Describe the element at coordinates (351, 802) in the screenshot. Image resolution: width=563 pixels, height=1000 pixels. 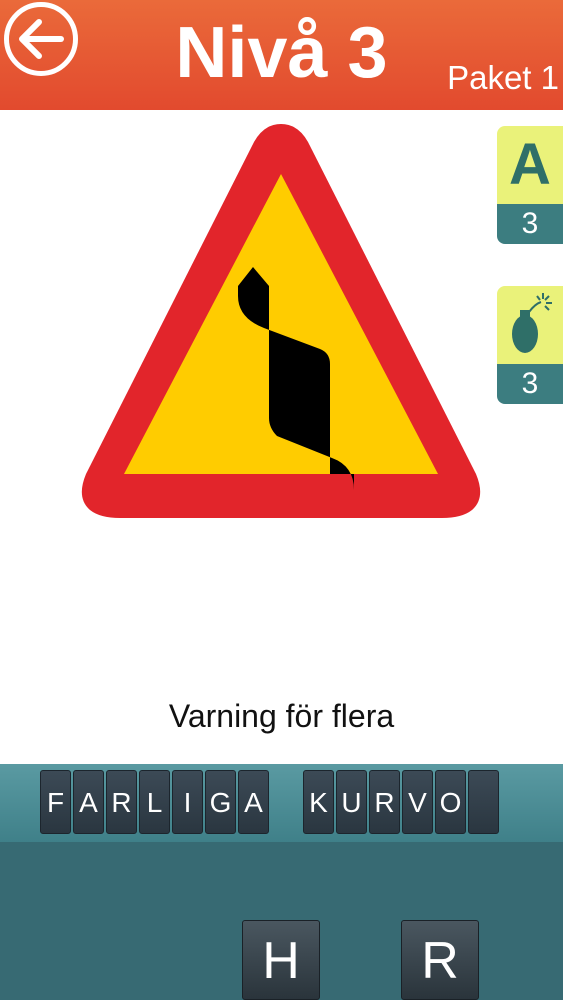
I see `answer-slot: U` at that location.